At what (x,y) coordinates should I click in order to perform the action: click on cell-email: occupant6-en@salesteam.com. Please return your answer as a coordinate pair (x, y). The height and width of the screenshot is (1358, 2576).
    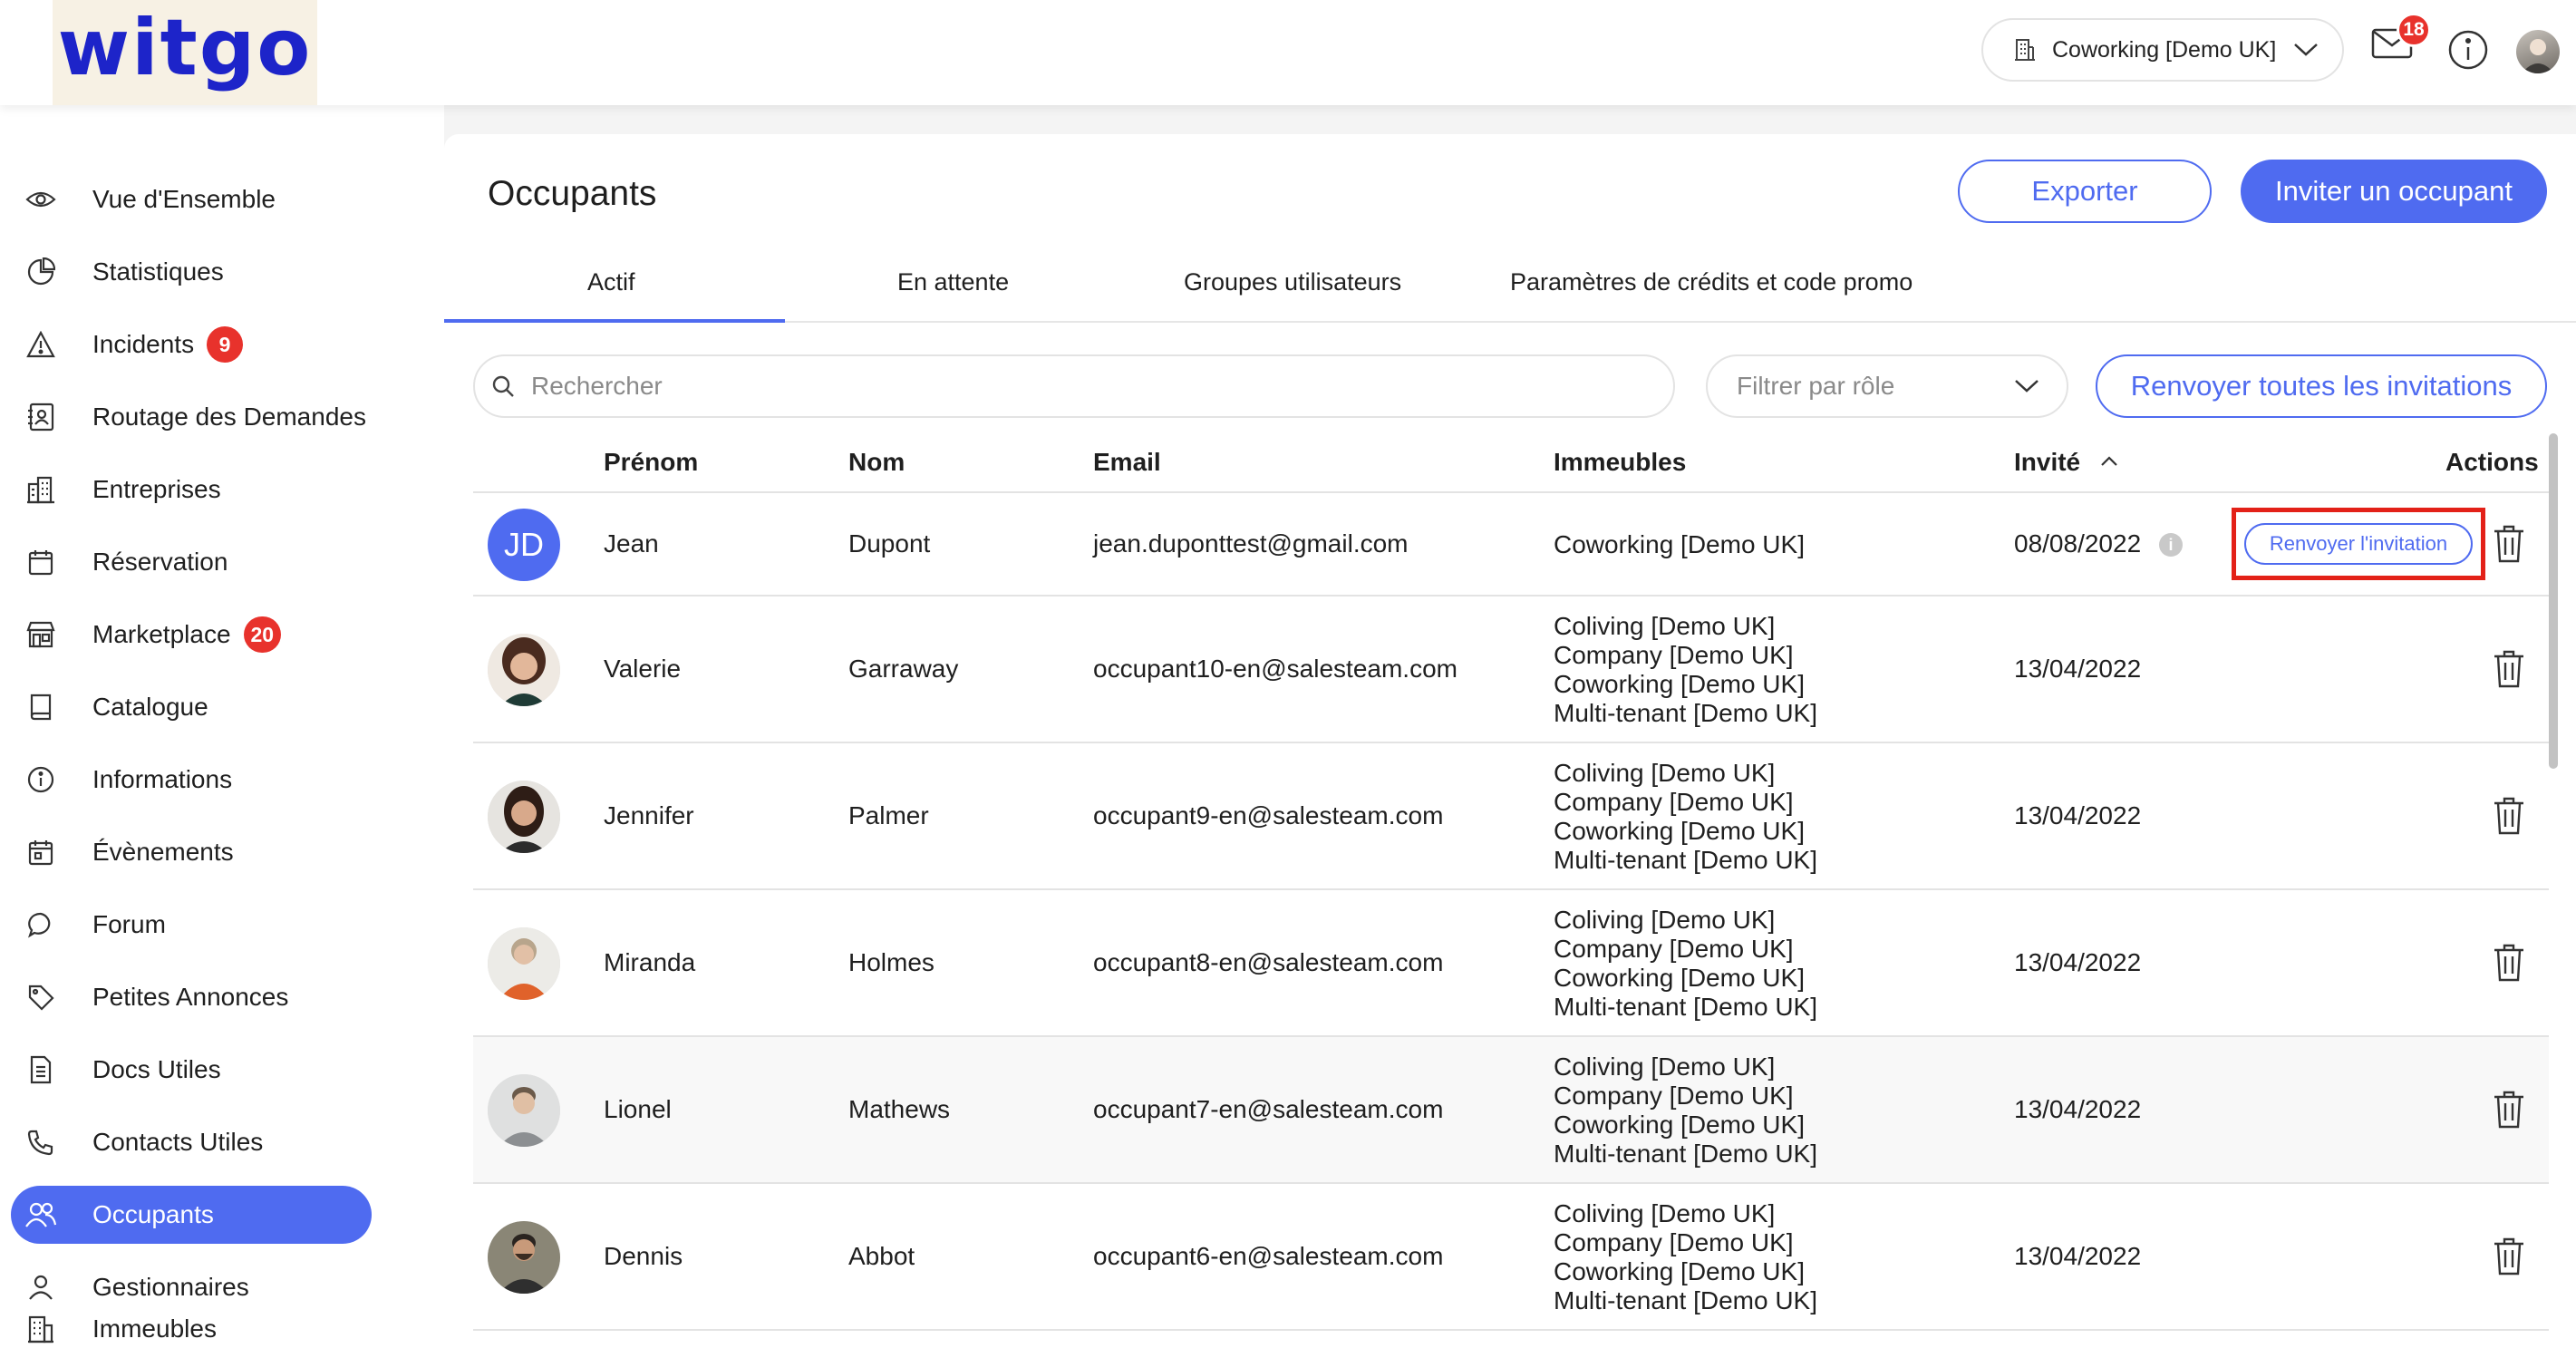
    Looking at the image, I should click on (1268, 1256).